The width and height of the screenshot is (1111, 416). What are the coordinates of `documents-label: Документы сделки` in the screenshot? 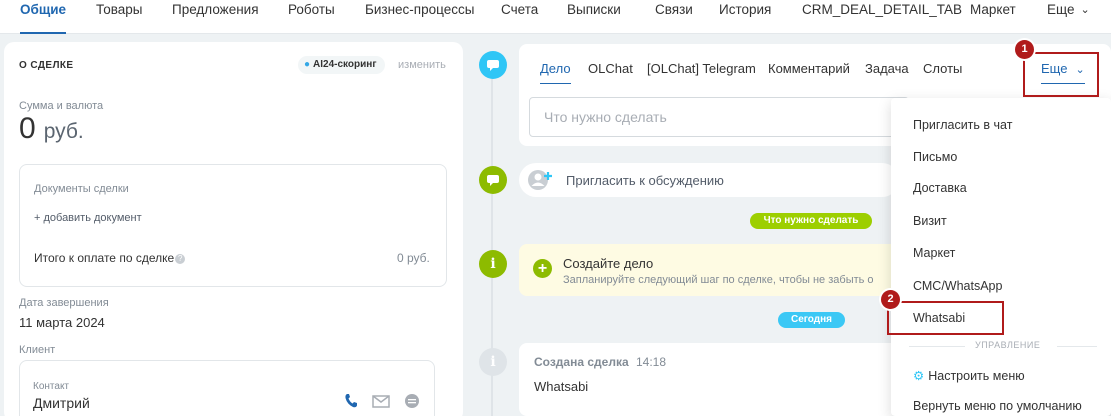 It's located at (81, 189).